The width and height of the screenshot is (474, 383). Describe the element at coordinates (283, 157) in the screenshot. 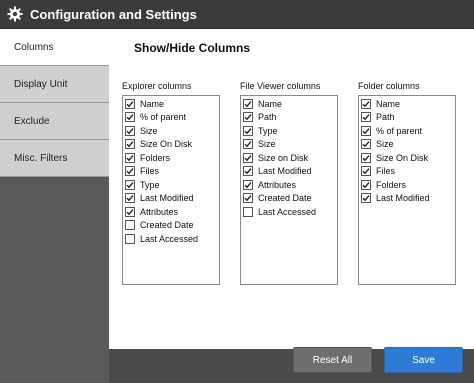

I see `checkbox-label: Size on Disk` at that location.